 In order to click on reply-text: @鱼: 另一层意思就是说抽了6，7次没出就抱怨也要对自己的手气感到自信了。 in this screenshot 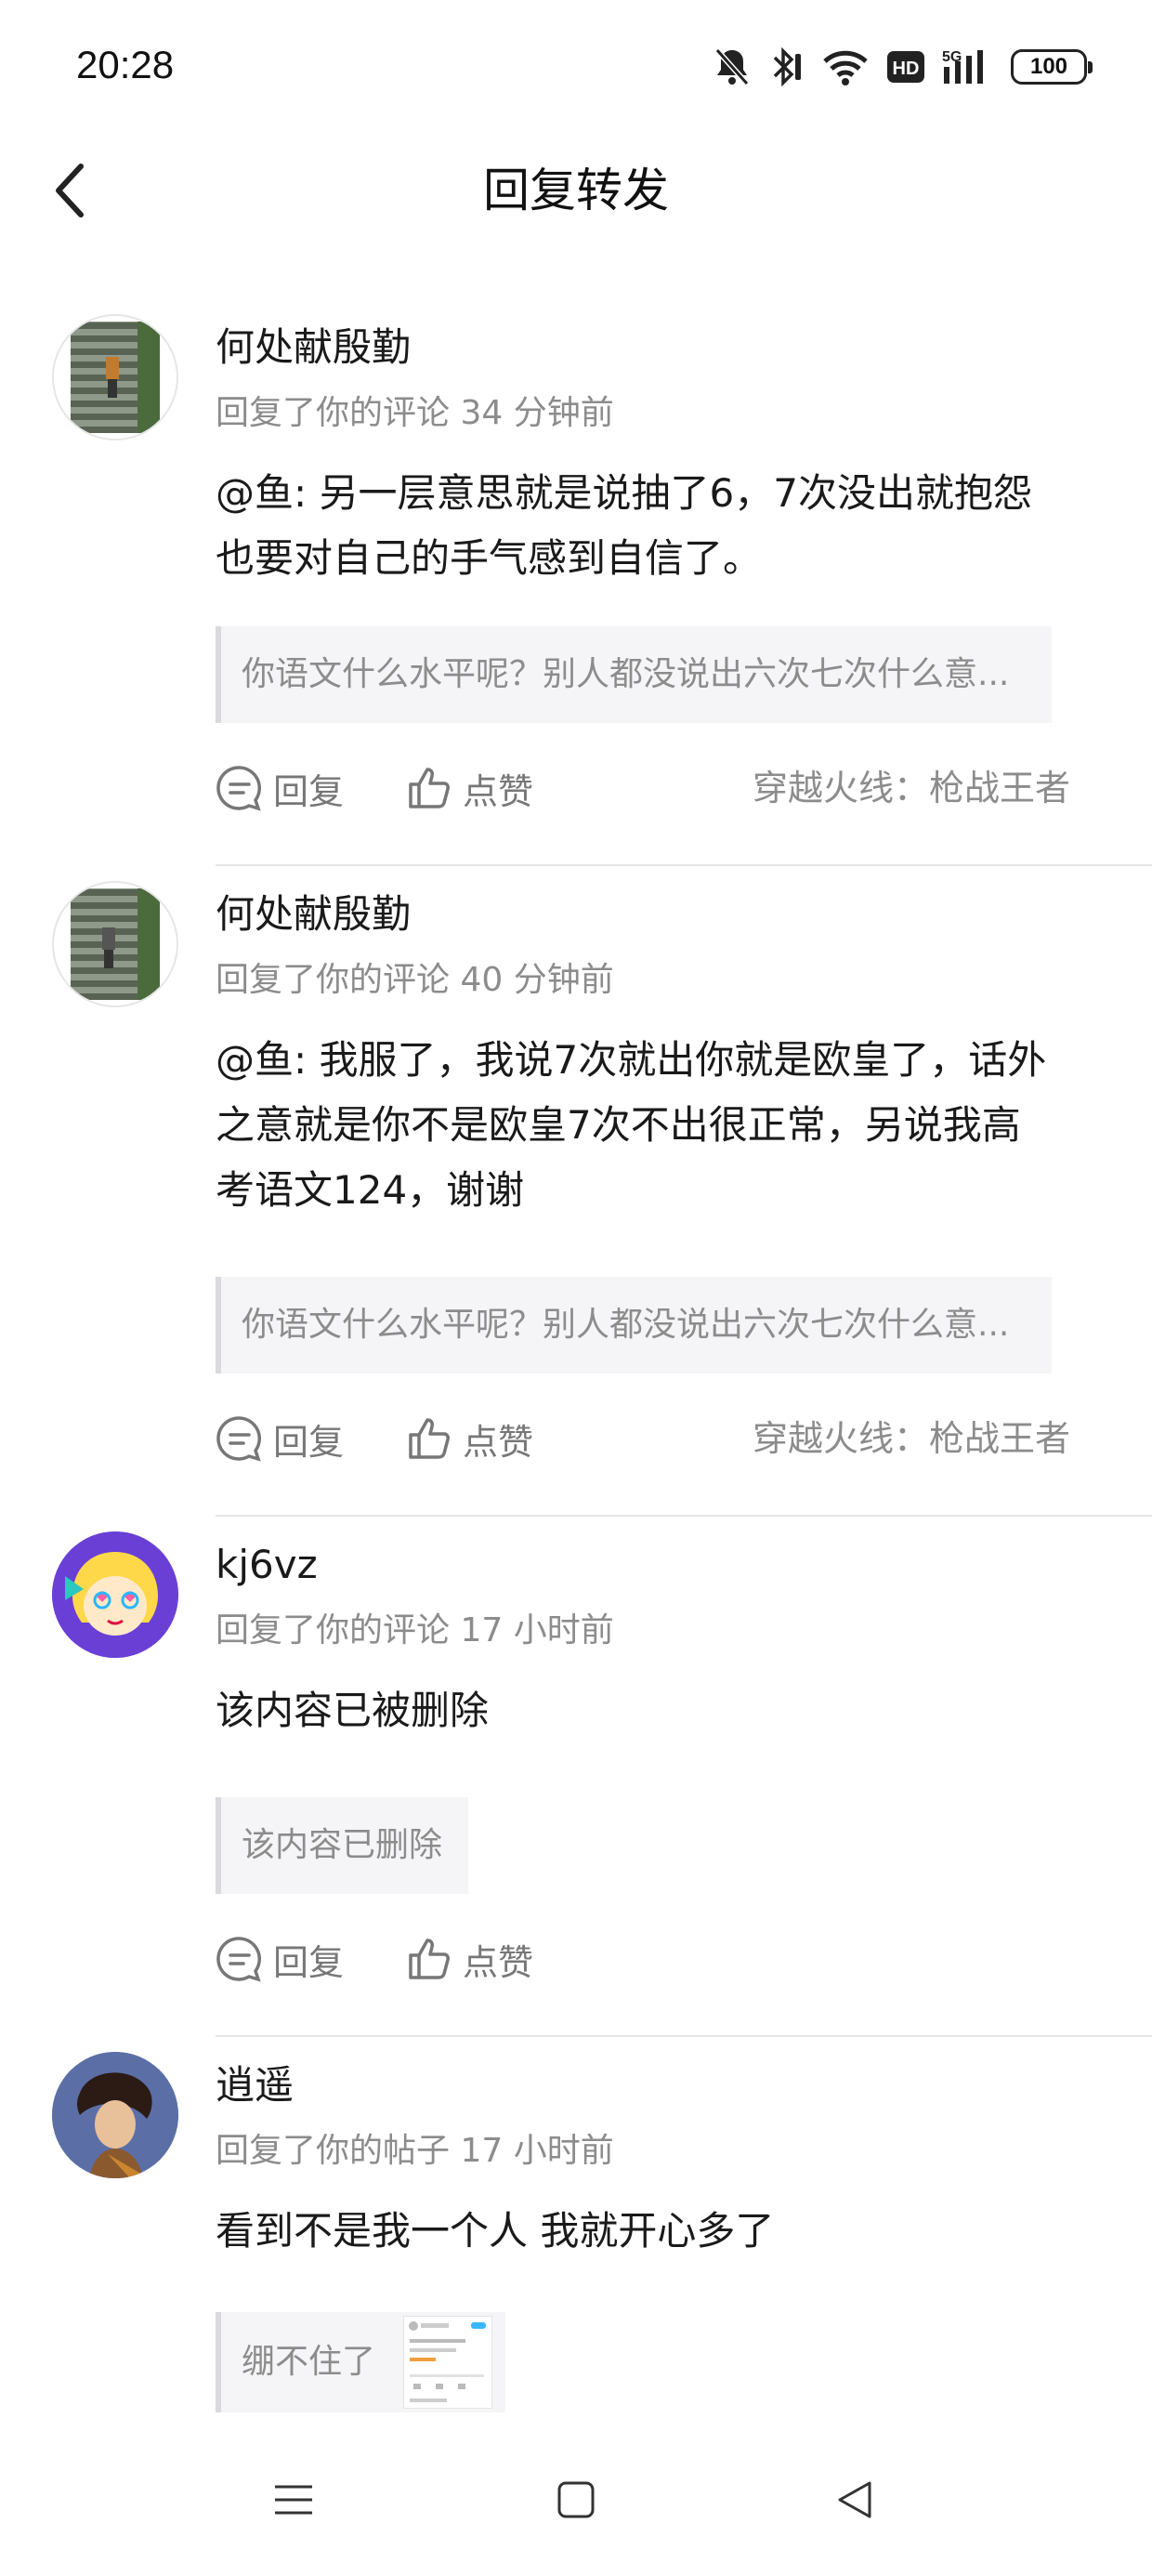, I will do `click(634, 526)`.